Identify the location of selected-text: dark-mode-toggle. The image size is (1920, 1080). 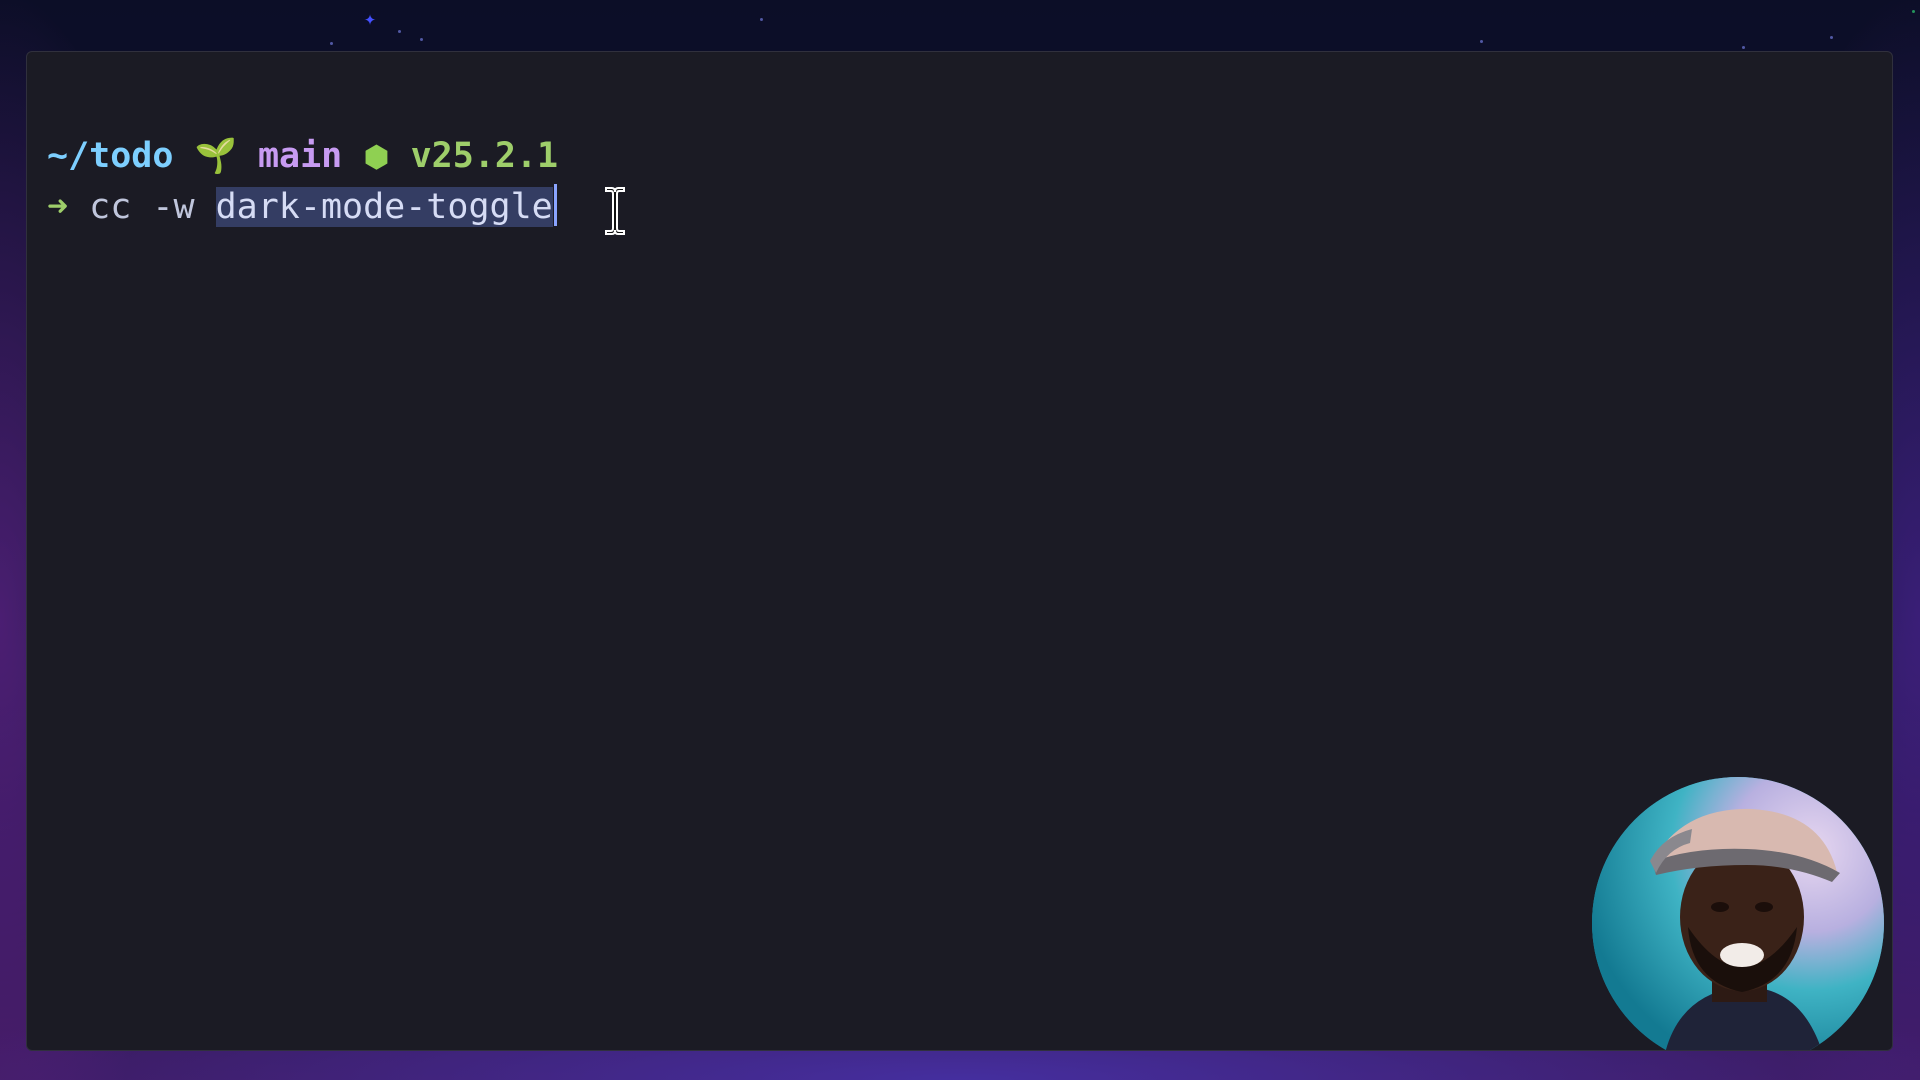
(384, 207).